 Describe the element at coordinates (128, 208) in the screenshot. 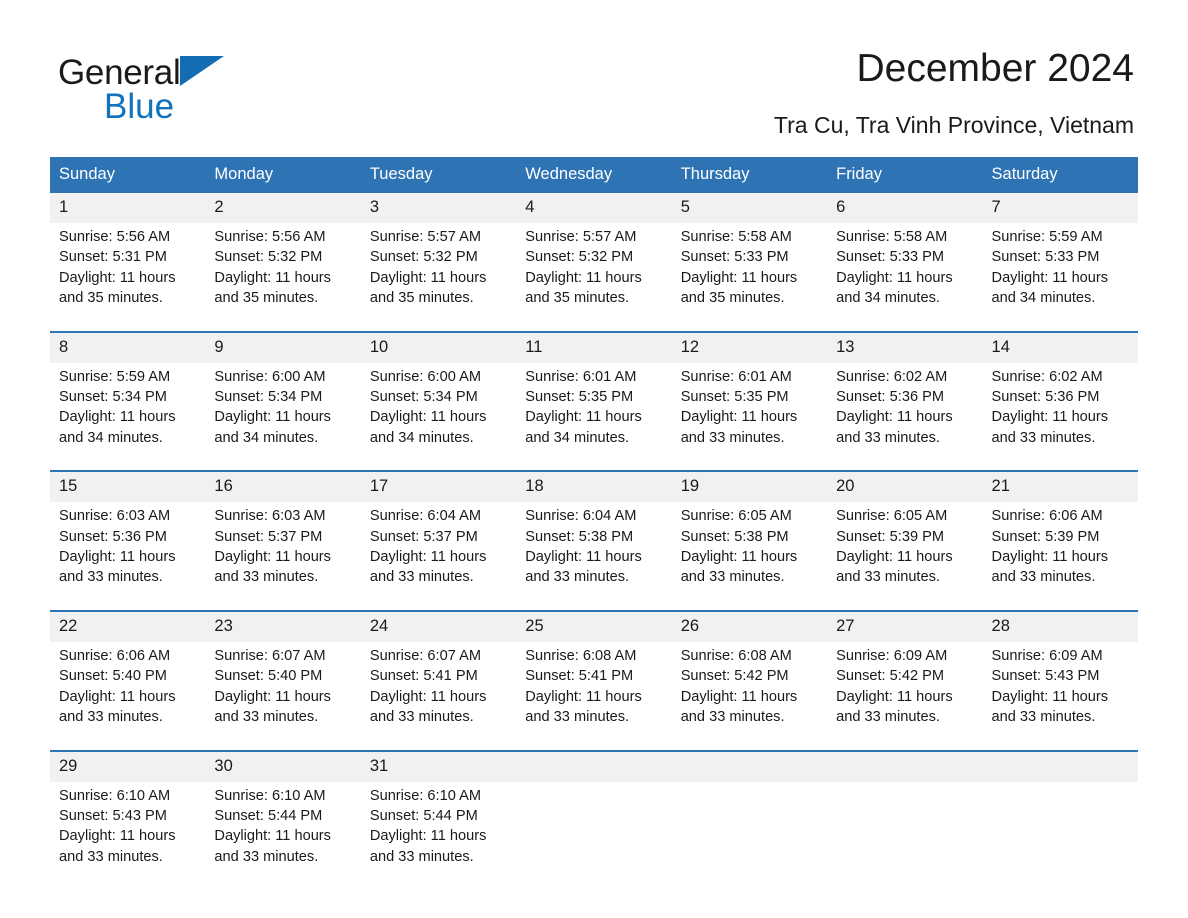

I see `day-number: 1` at that location.